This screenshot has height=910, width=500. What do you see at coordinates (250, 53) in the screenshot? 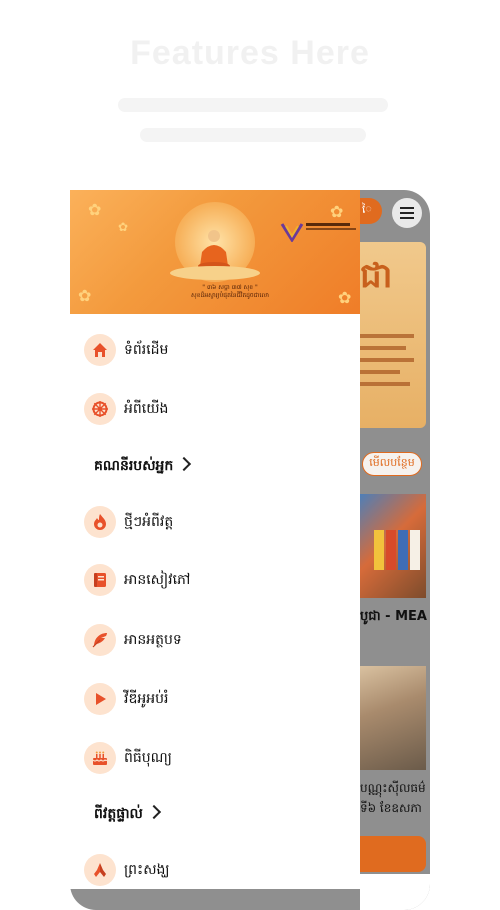
I see `background-headline: Features Here` at bounding box center [250, 53].